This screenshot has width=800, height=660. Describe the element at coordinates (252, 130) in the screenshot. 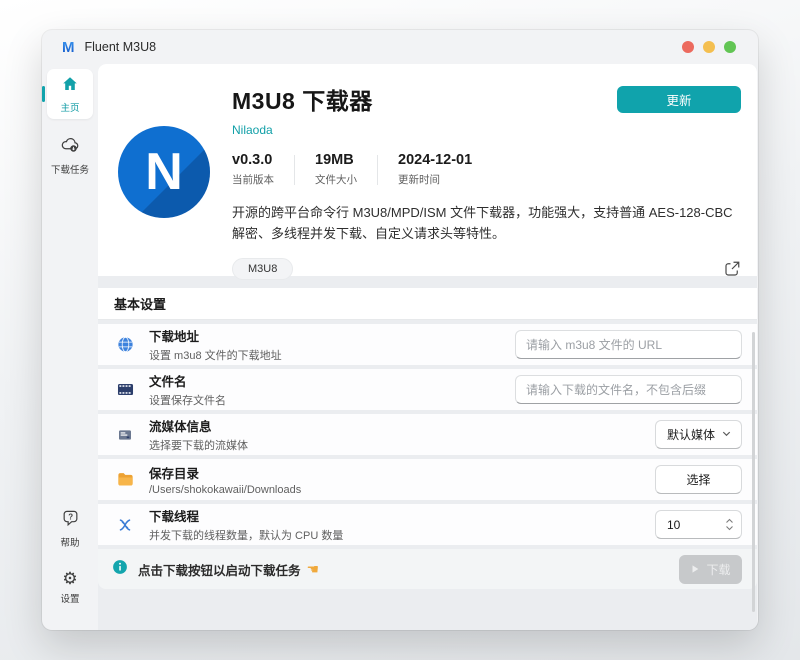

I see `author-link: Nilaoda` at that location.